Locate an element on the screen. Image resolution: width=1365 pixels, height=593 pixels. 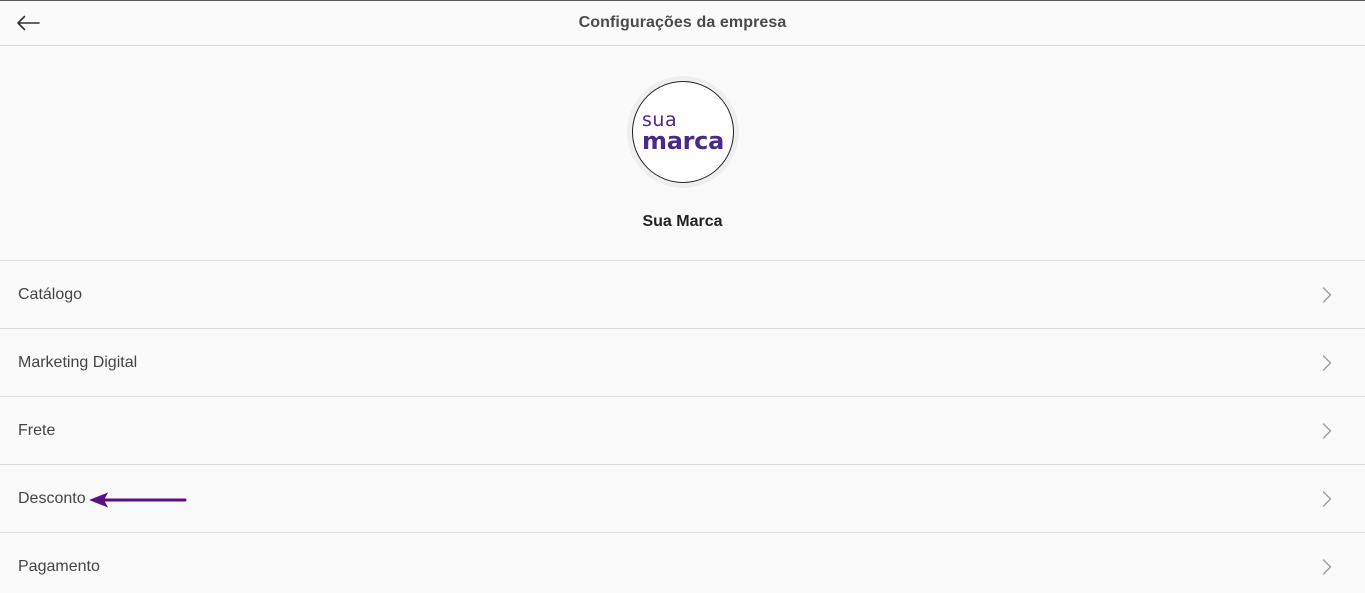
page-title: Configurações da empresa is located at coordinates (682, 22).